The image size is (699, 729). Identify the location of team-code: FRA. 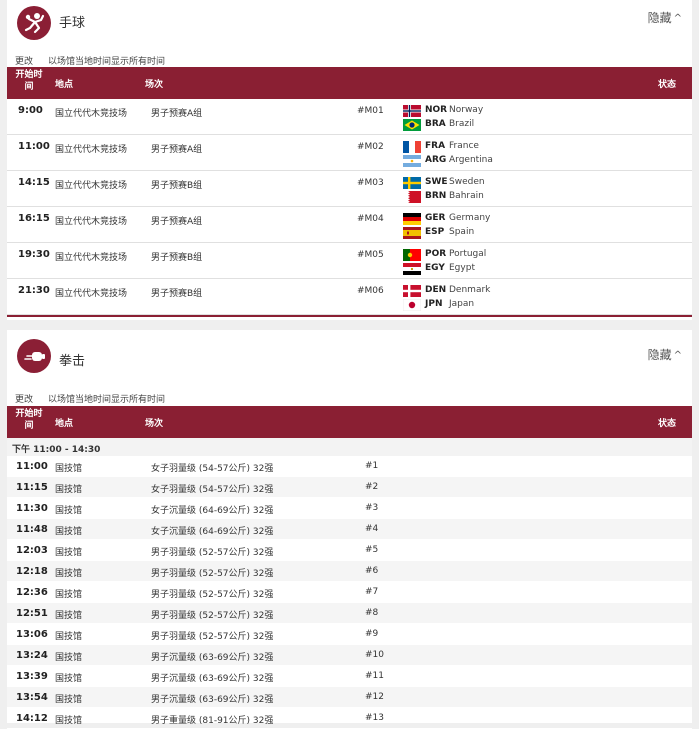
(435, 146).